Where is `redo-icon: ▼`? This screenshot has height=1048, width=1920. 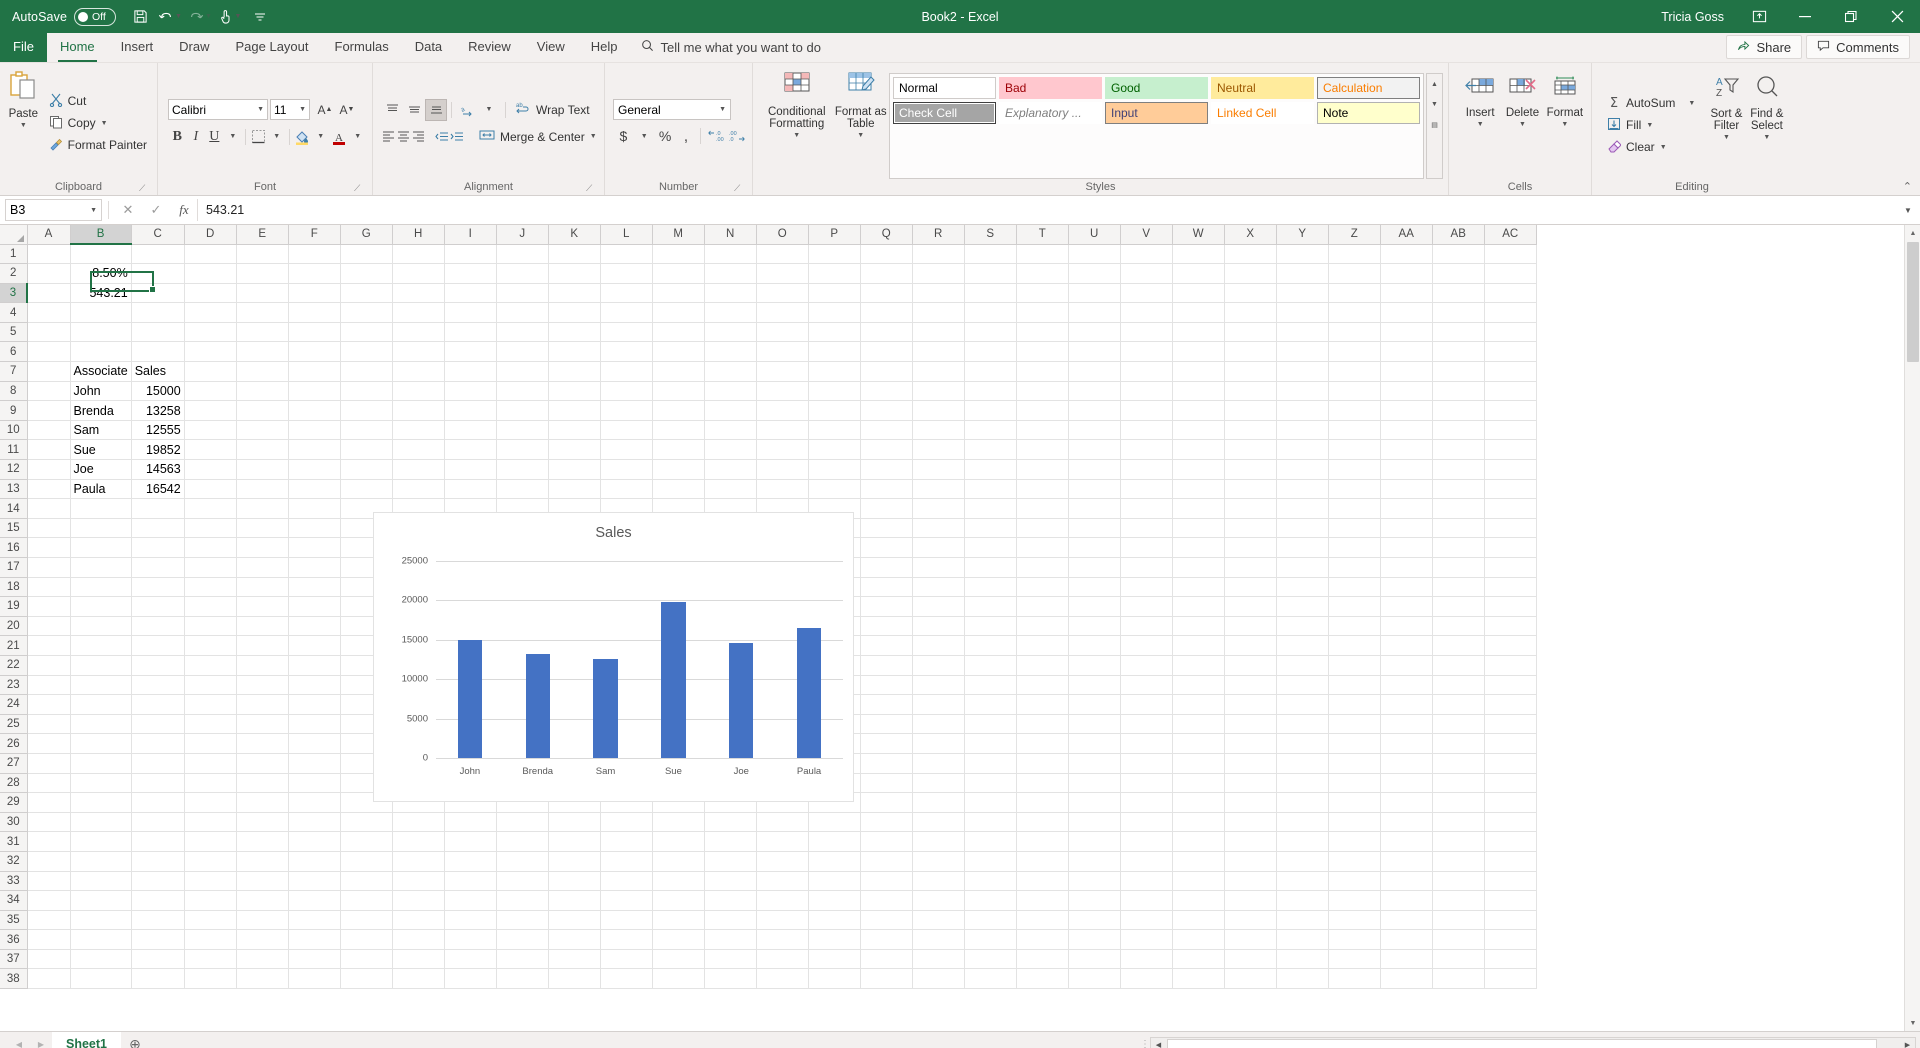
redo-icon: ▼ is located at coordinates (200, 17).